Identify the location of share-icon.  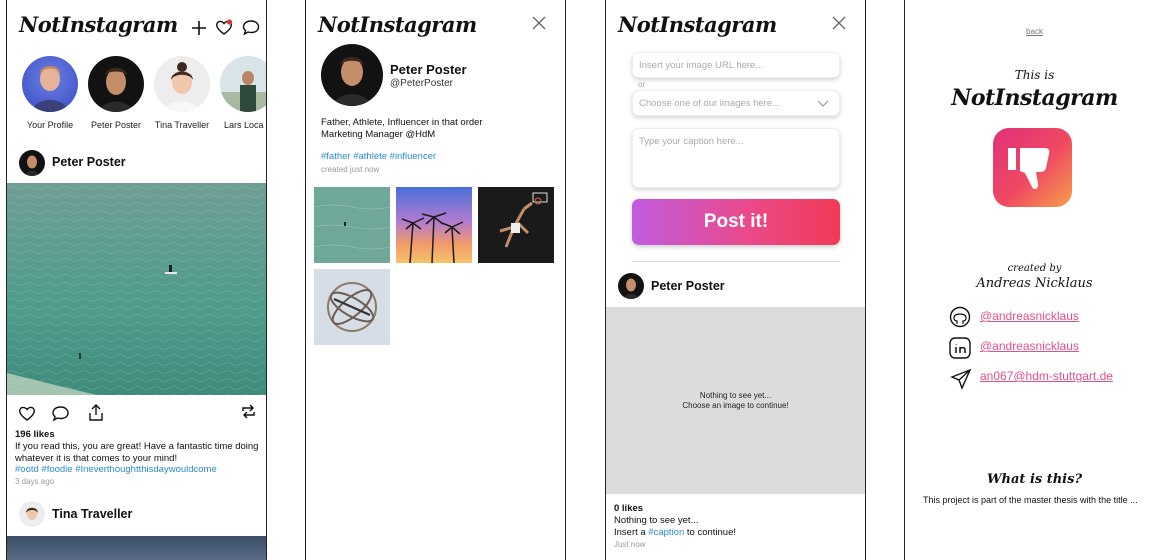
(96, 412).